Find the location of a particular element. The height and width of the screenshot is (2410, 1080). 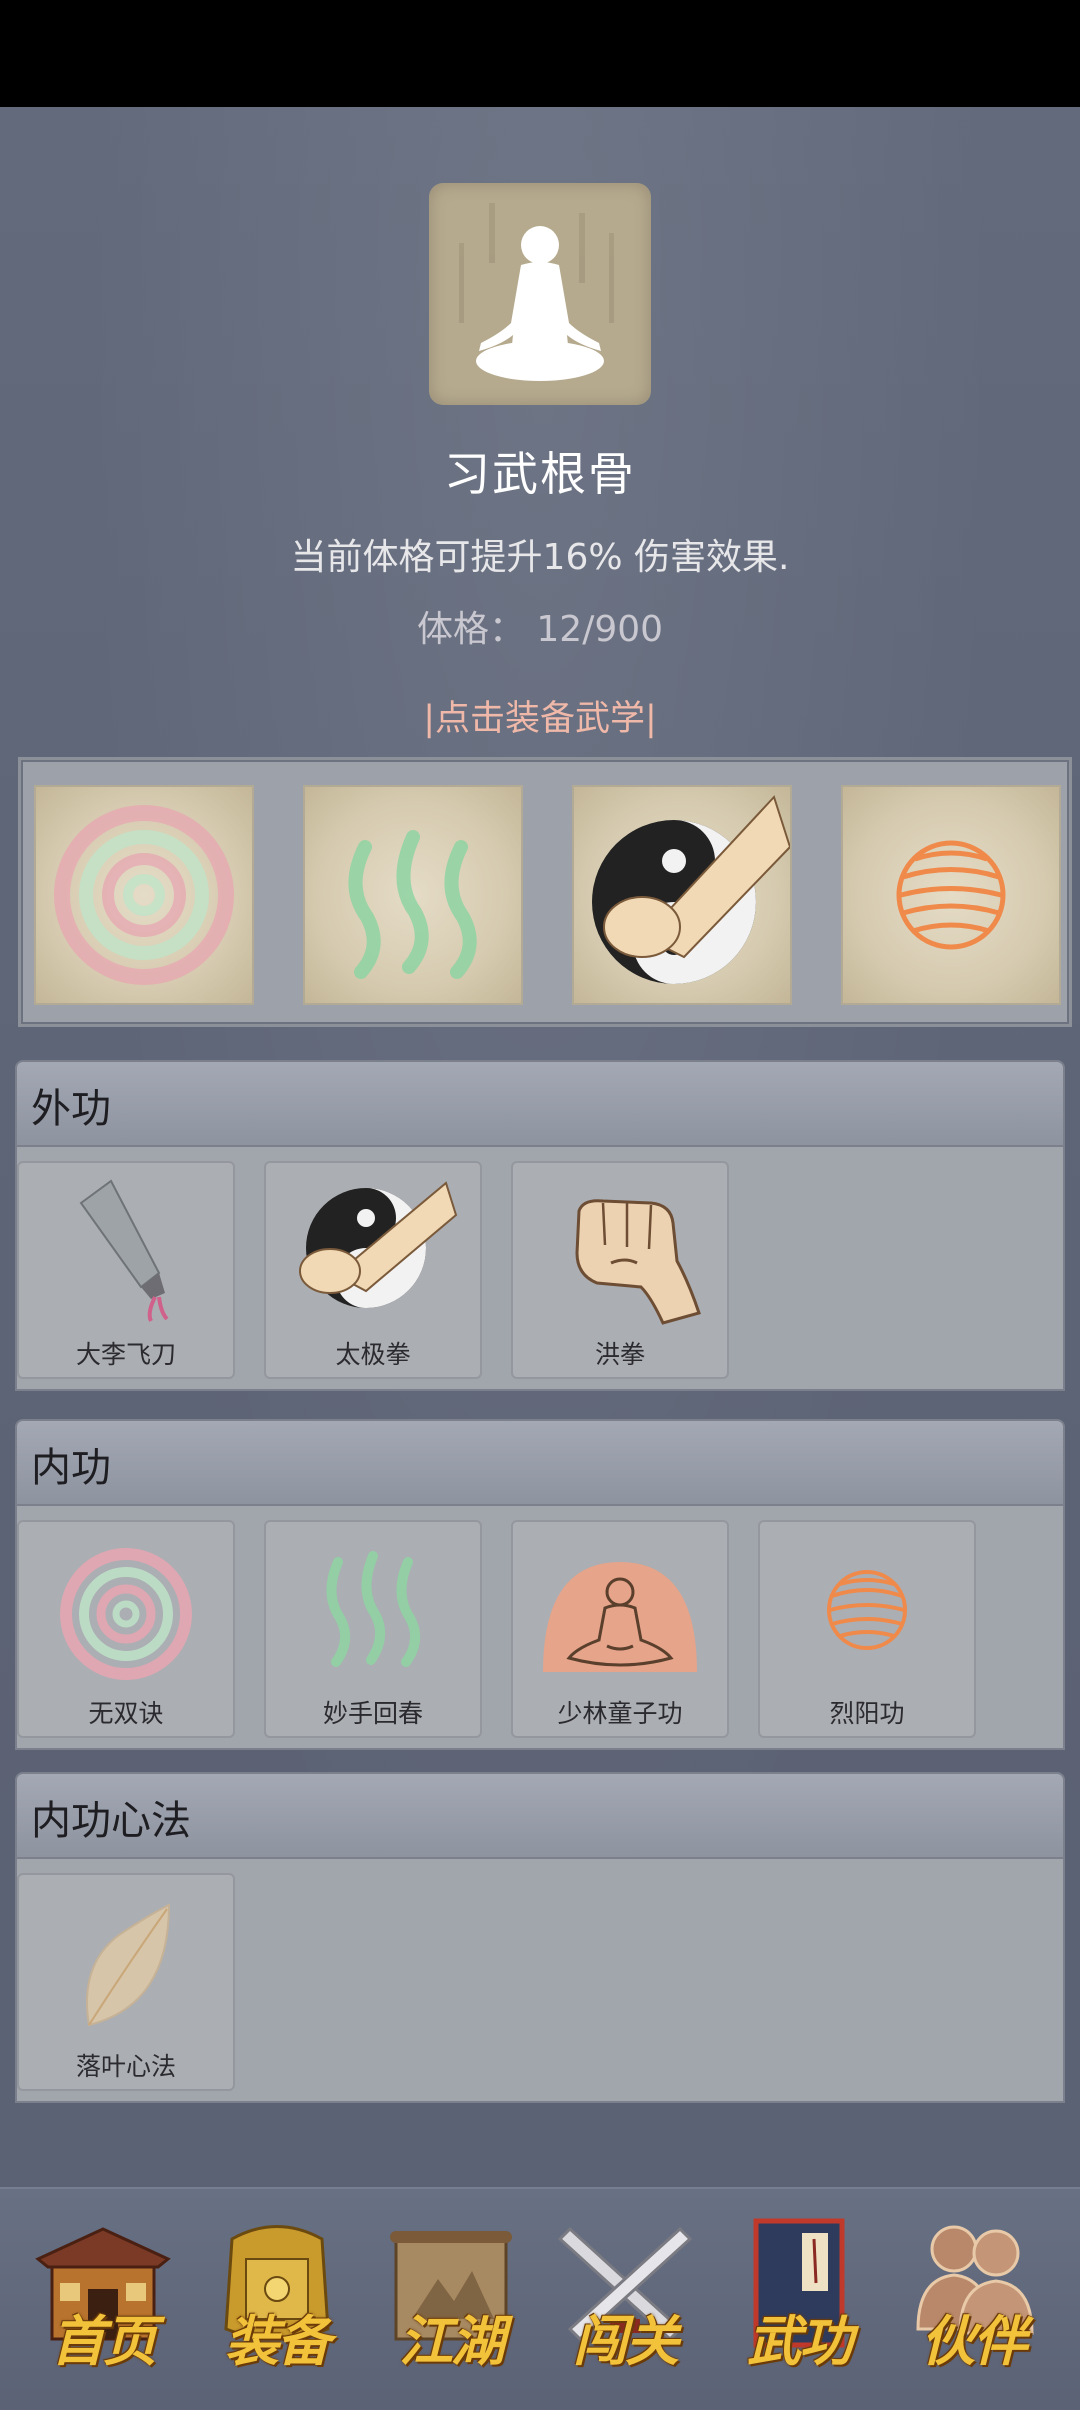

skill-card: 少林童子功 is located at coordinates (620, 1629).